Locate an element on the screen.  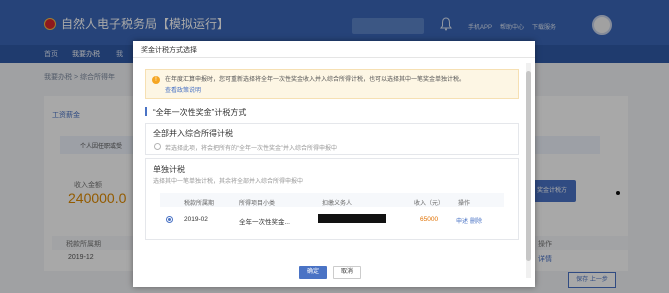
section-marker is located at coordinates (146, 111).